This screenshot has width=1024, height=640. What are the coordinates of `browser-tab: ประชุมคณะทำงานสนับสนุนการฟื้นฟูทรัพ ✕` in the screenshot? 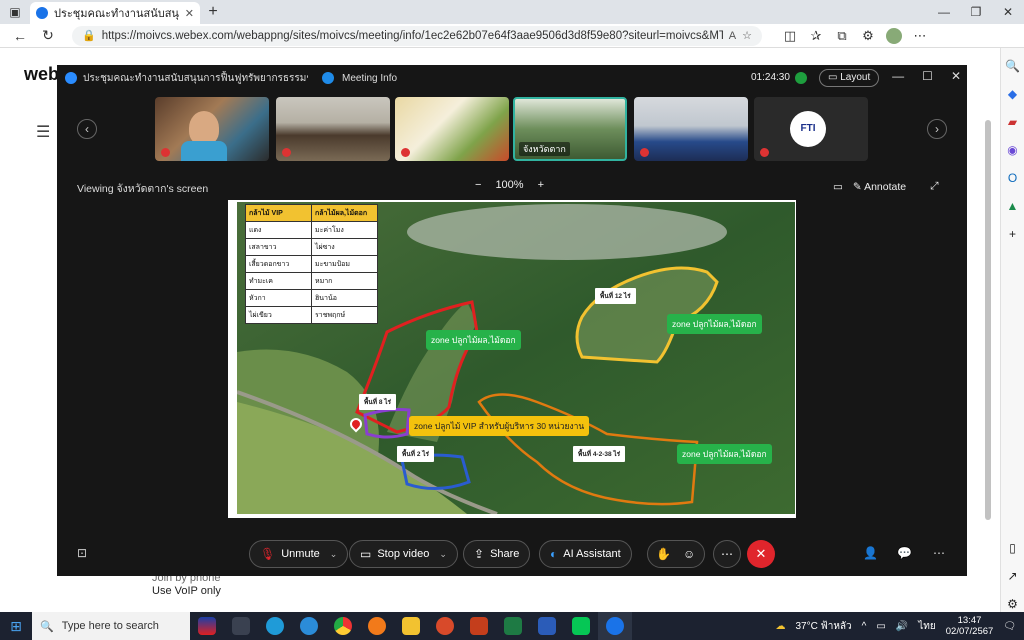 It's located at (115, 13).